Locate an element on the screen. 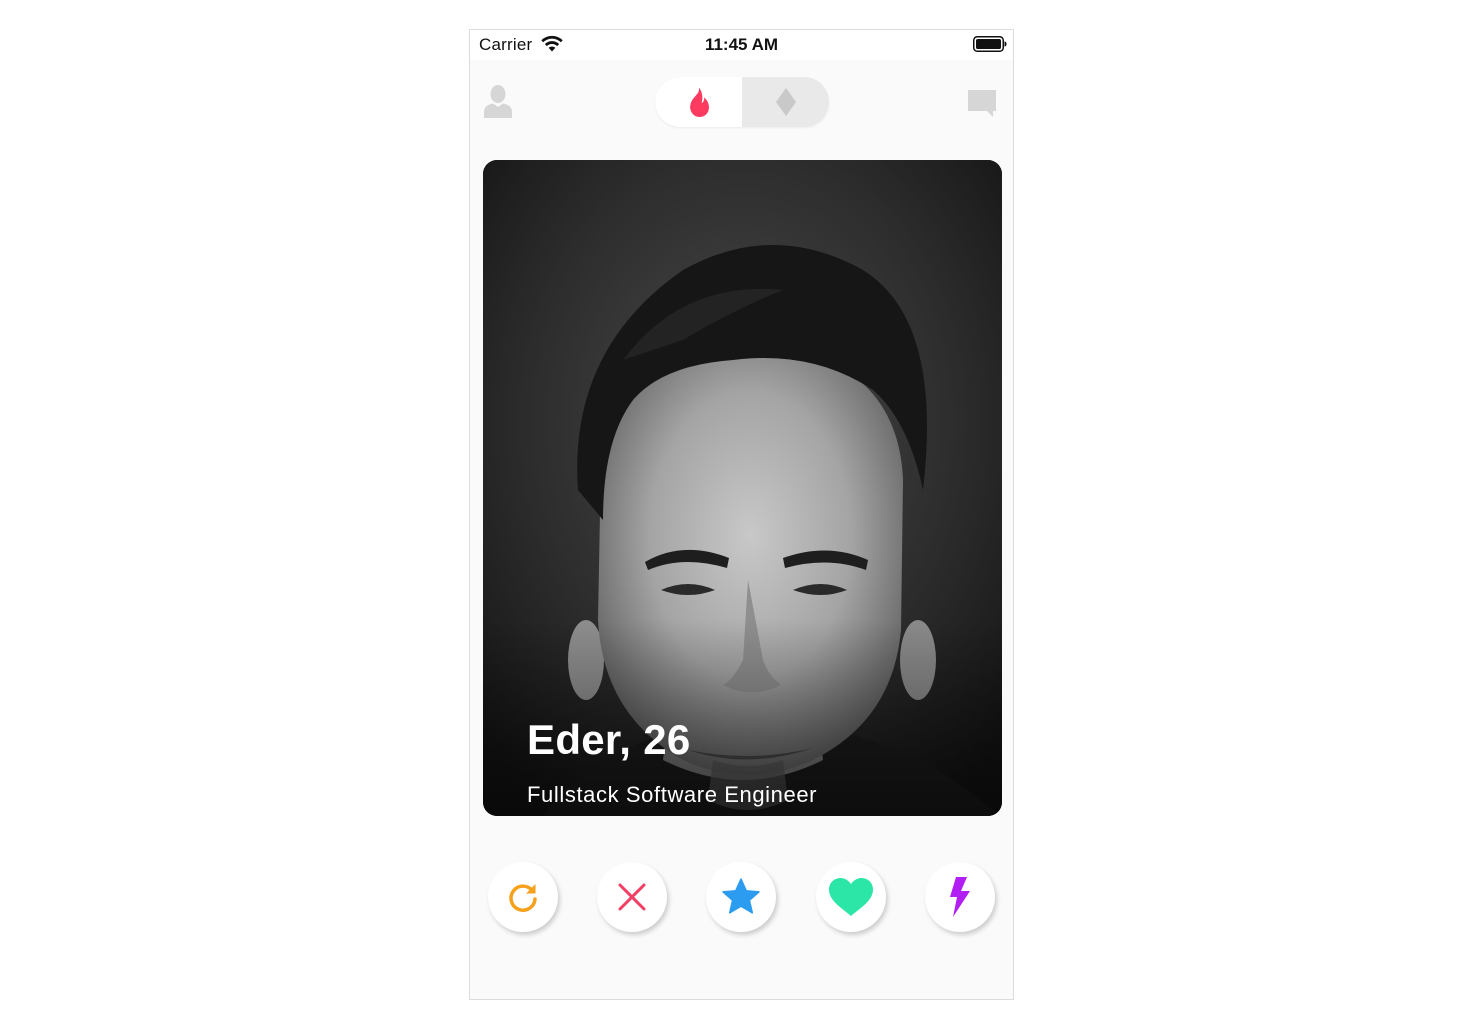  lightning-icon is located at coordinates (960, 897).